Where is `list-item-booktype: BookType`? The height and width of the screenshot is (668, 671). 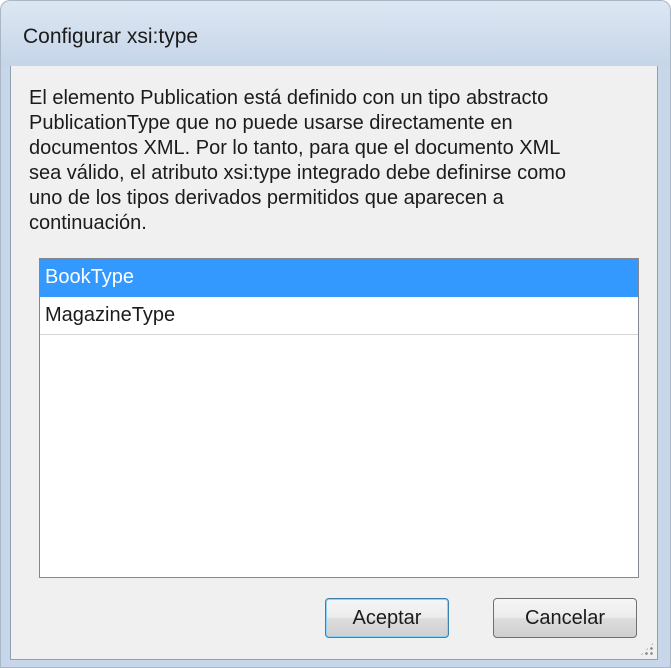
list-item-booktype: BookType is located at coordinates (339, 278).